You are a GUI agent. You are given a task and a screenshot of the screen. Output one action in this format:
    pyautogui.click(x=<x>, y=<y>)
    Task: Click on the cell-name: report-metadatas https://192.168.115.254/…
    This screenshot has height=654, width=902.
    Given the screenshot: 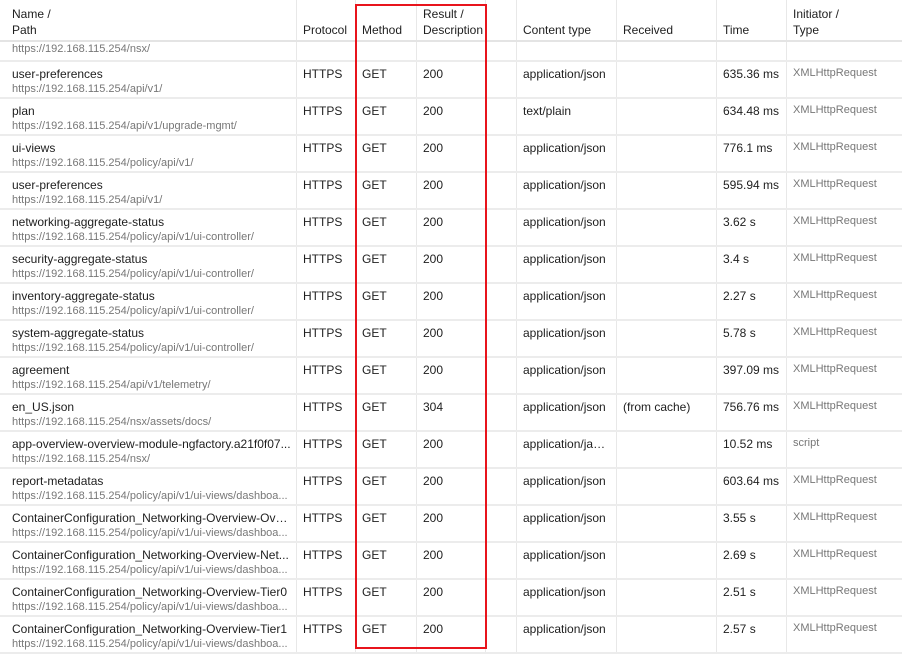 What is the action you would take?
    pyautogui.click(x=148, y=486)
    